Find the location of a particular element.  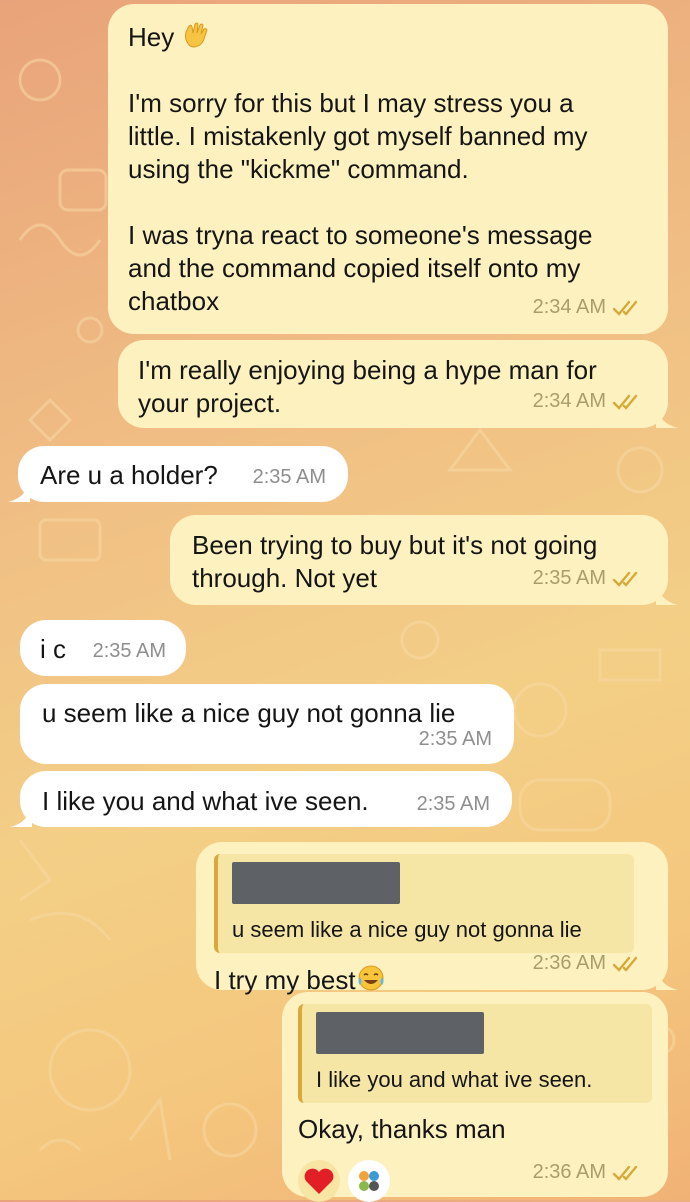

waving-hand-emoji-icon is located at coordinates (197, 35).